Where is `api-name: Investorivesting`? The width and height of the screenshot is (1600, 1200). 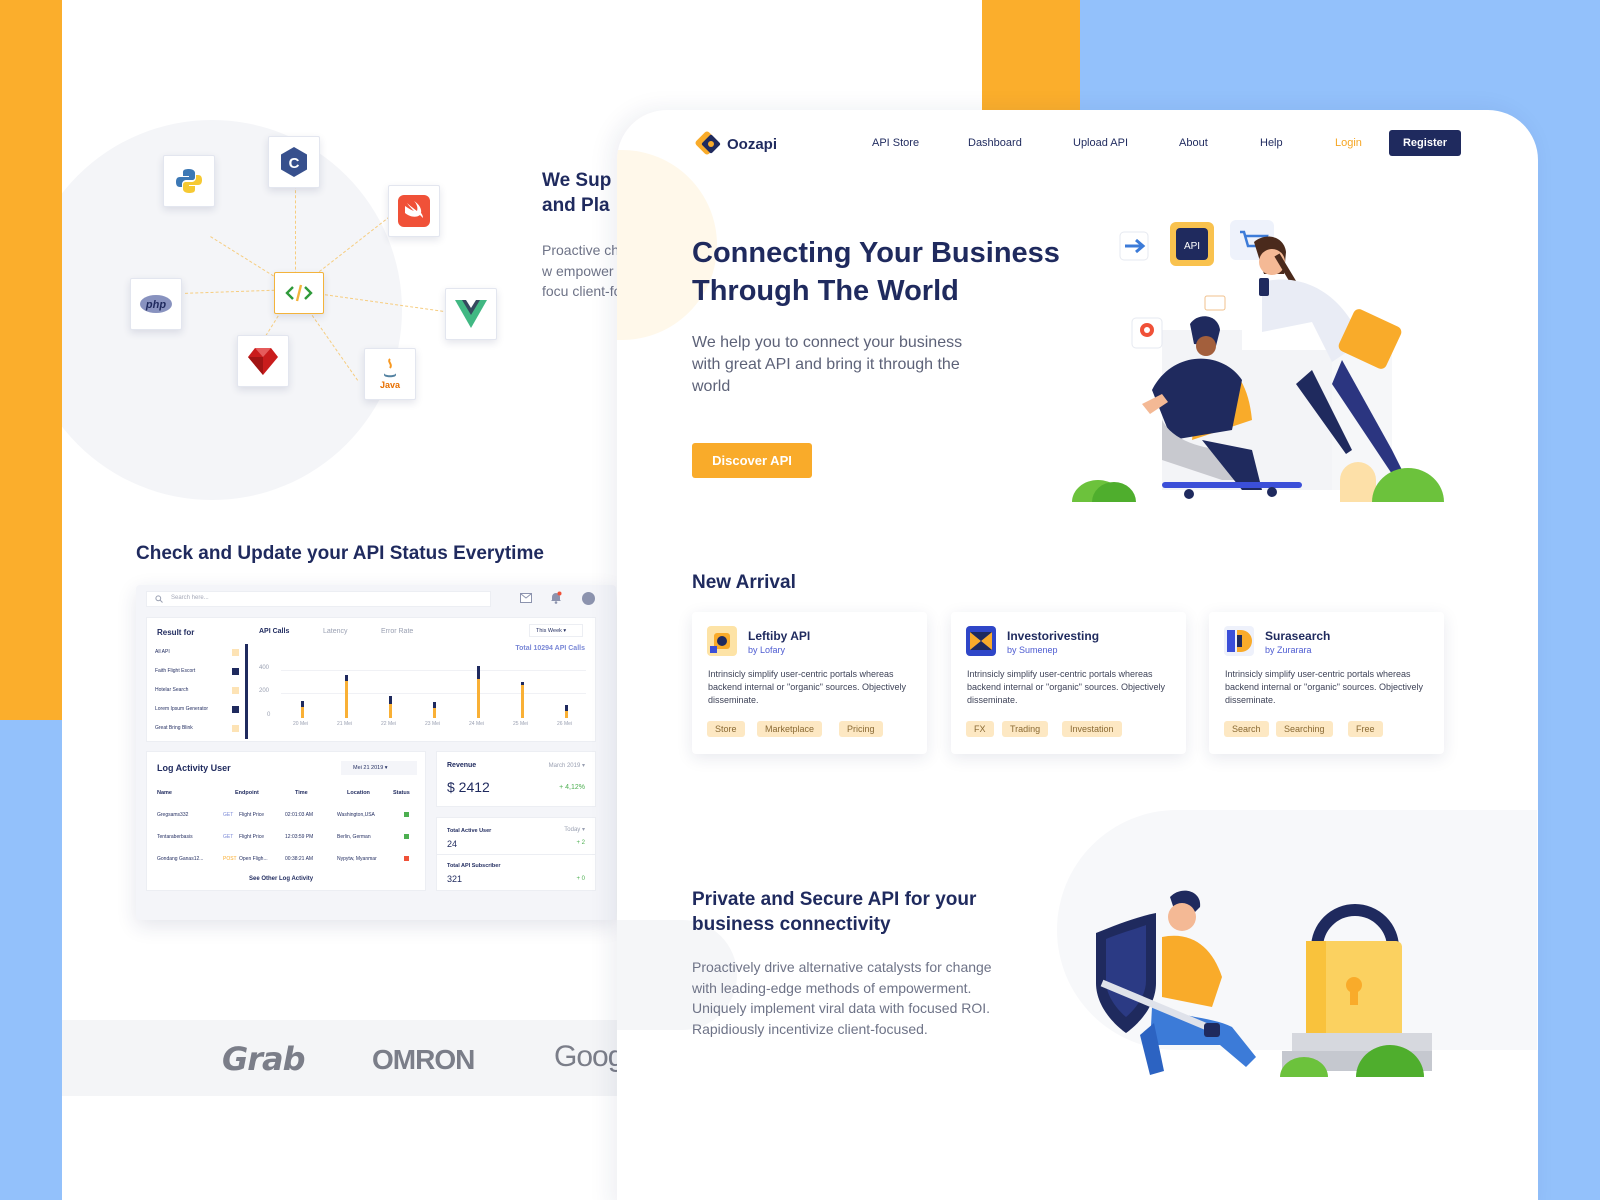 api-name: Investorivesting is located at coordinates (1053, 636).